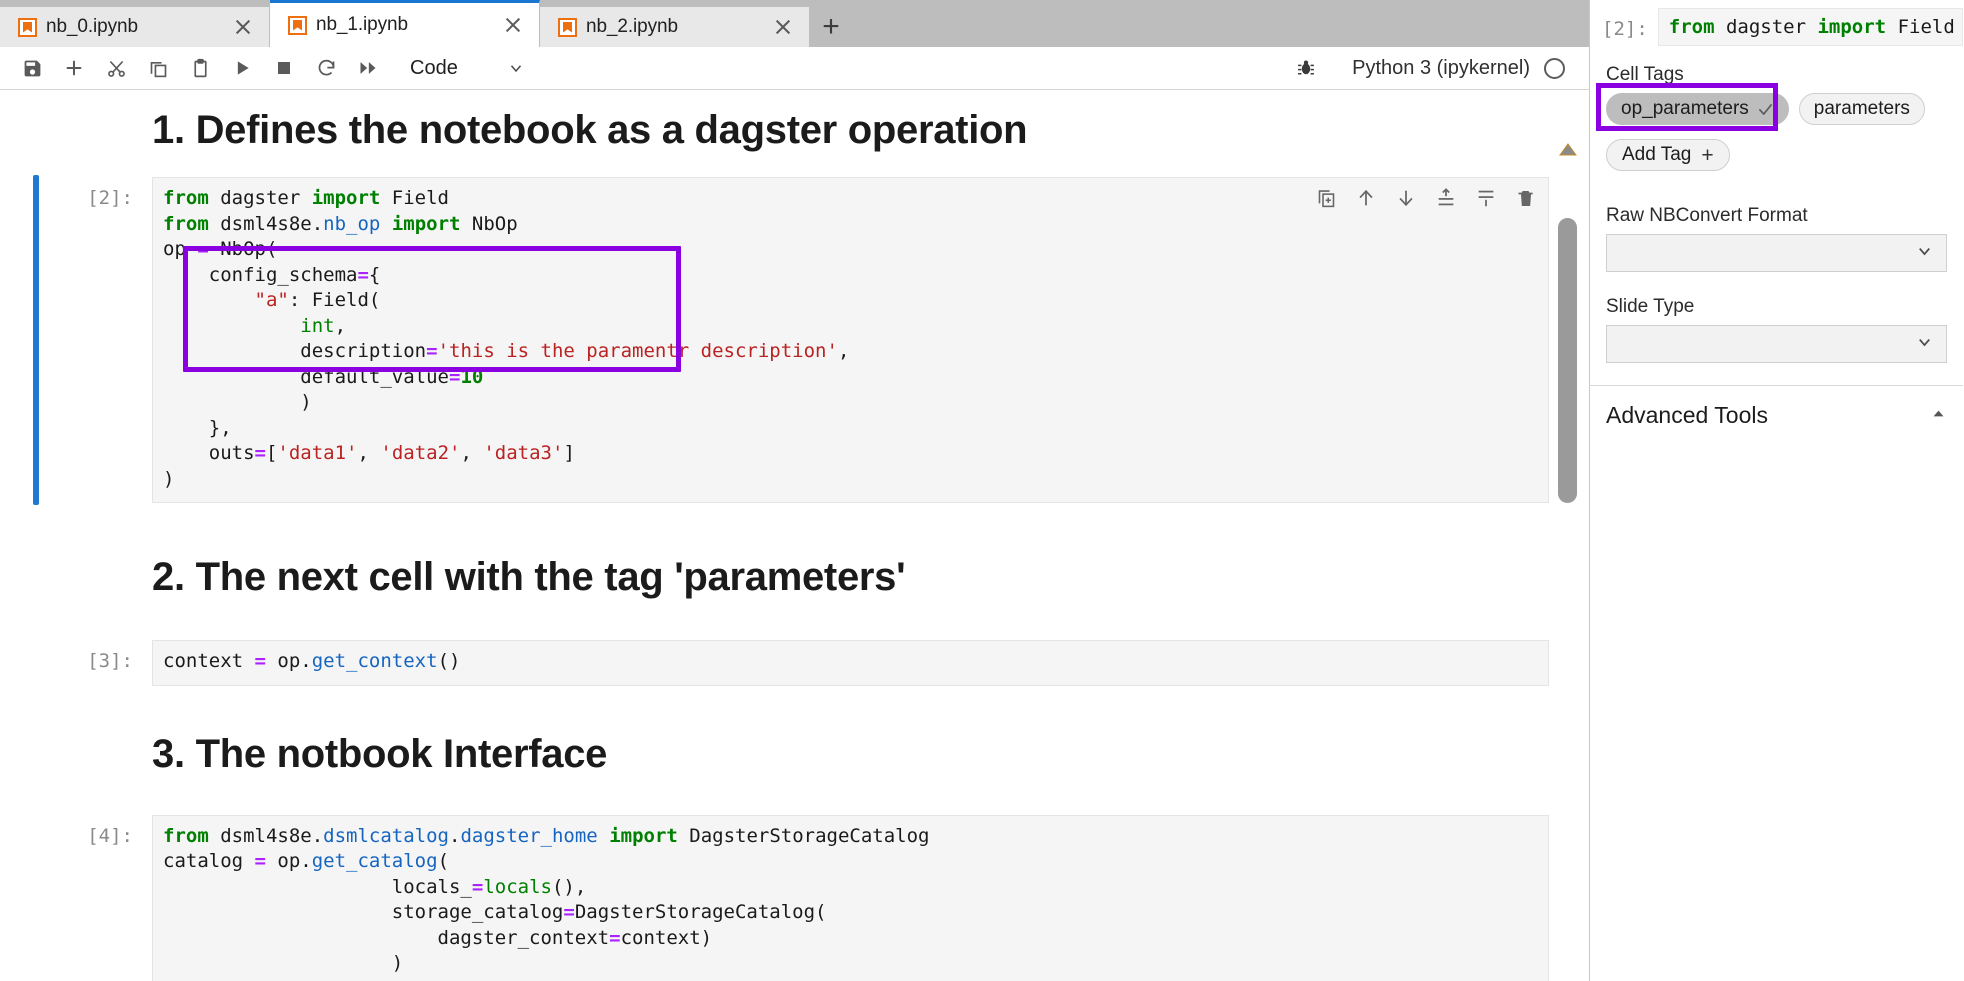 This screenshot has width=1964, height=981. What do you see at coordinates (1568, 150) in the screenshot?
I see `scroll-up-icon` at bounding box center [1568, 150].